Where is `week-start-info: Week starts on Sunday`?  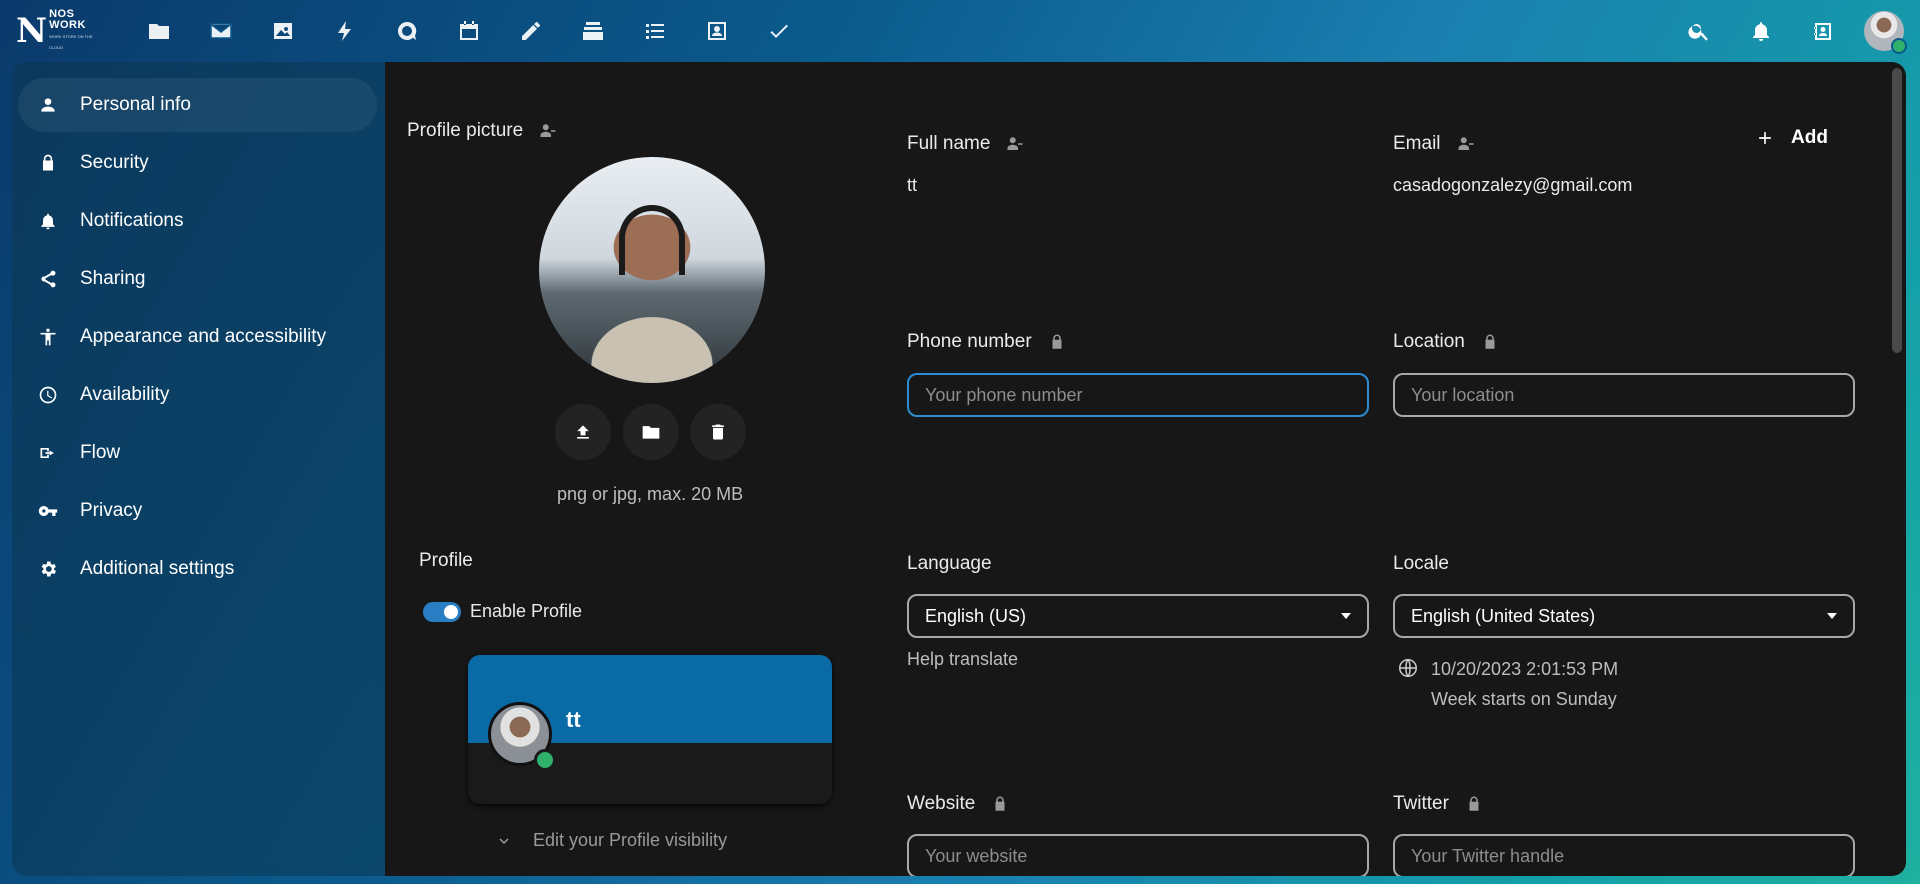
week-start-info: Week starts on Sunday is located at coordinates (1524, 699).